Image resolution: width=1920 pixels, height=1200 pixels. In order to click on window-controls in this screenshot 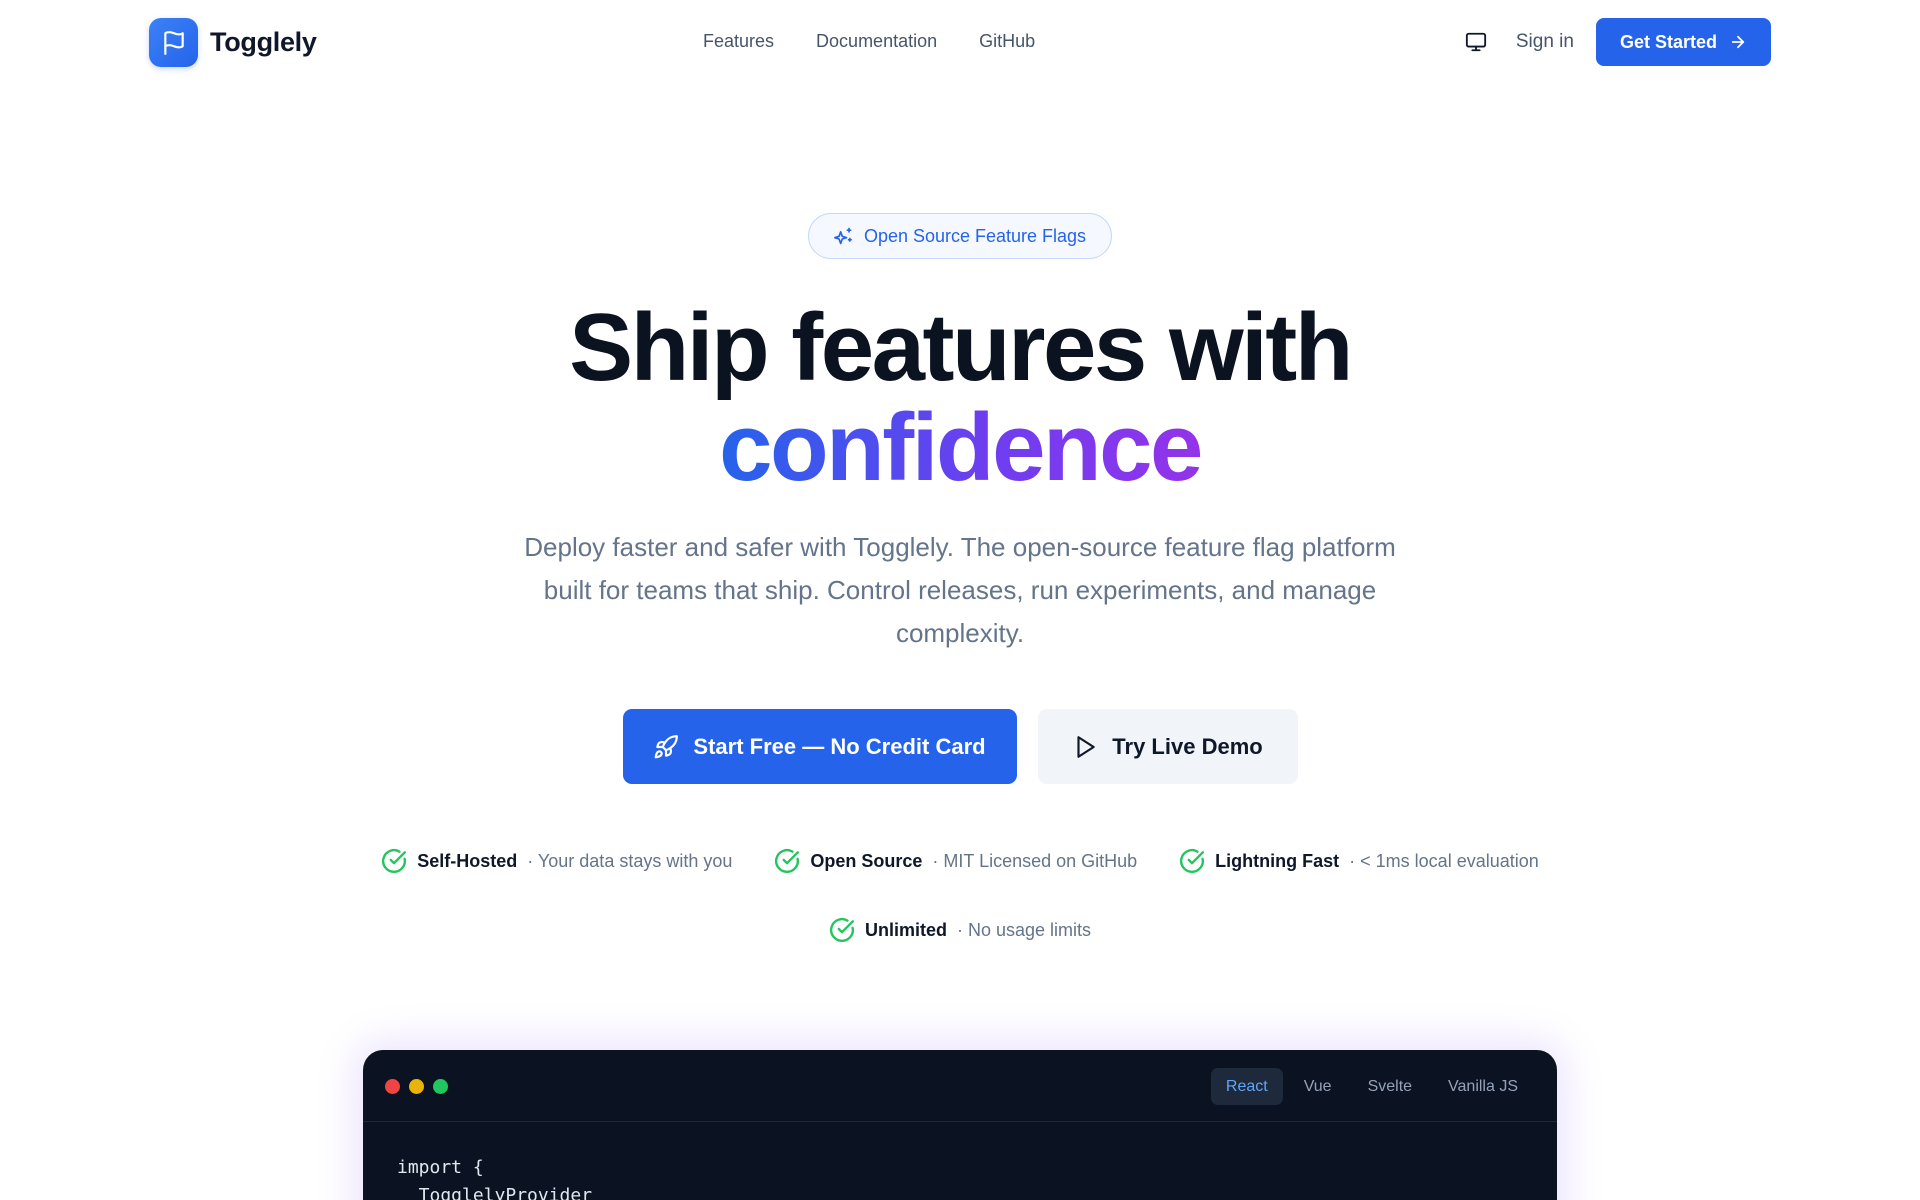, I will do `click(416, 1086)`.